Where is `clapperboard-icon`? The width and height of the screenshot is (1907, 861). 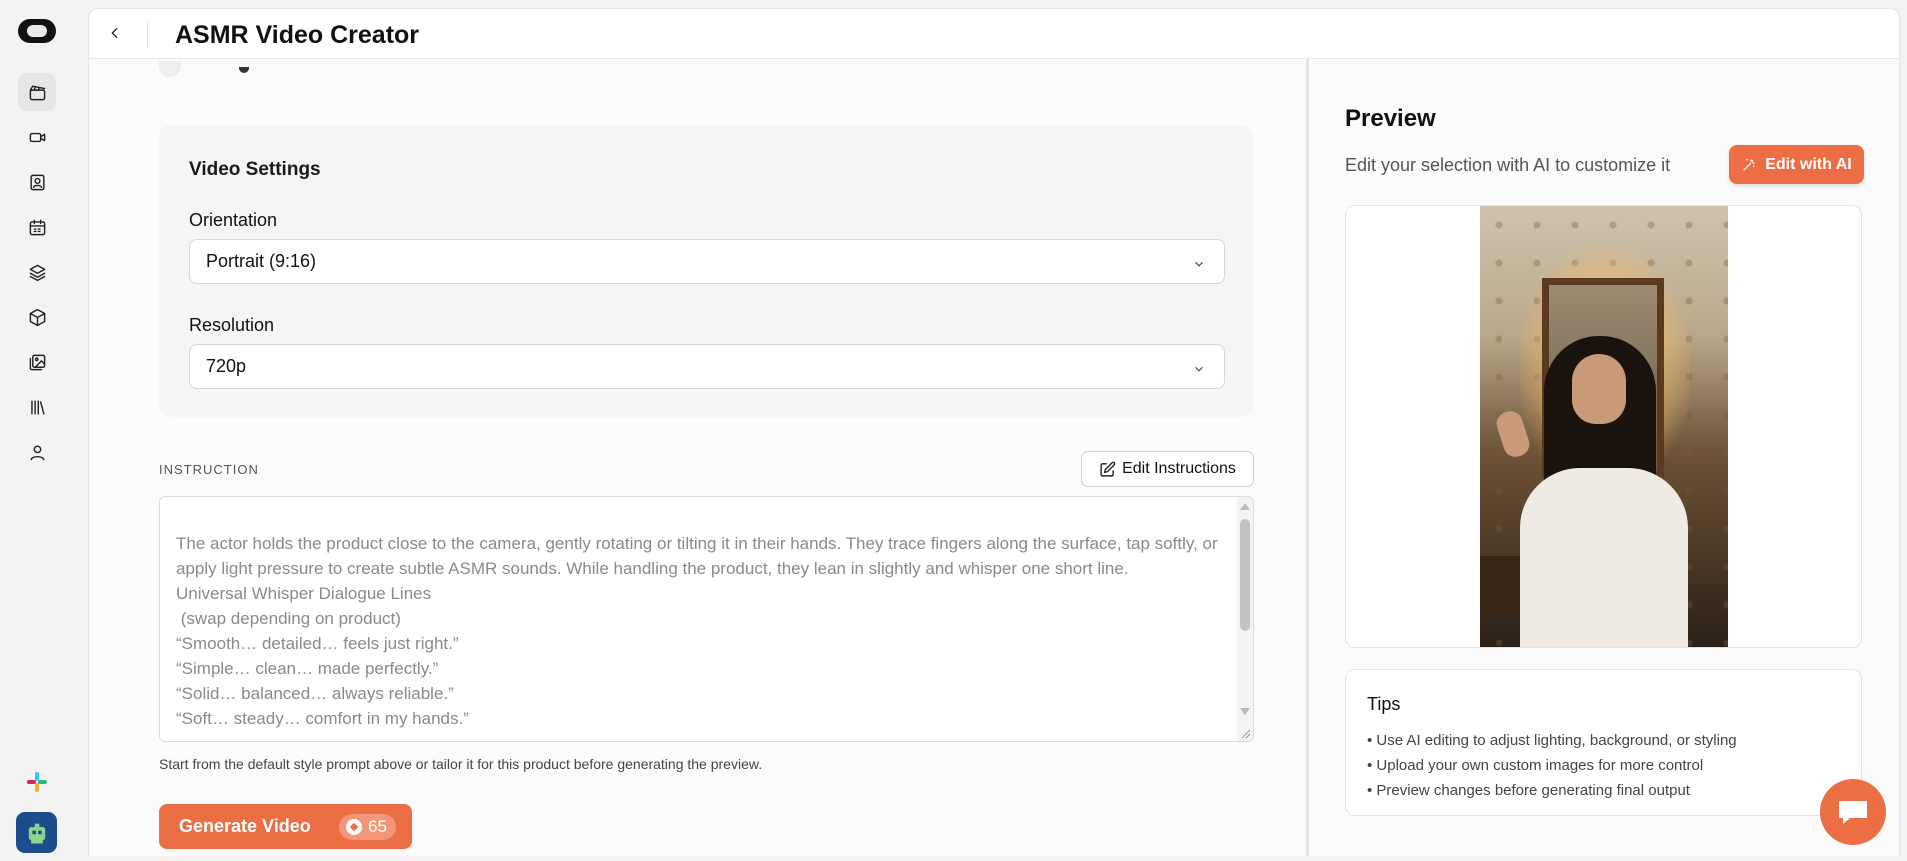 clapperboard-icon is located at coordinates (37, 92).